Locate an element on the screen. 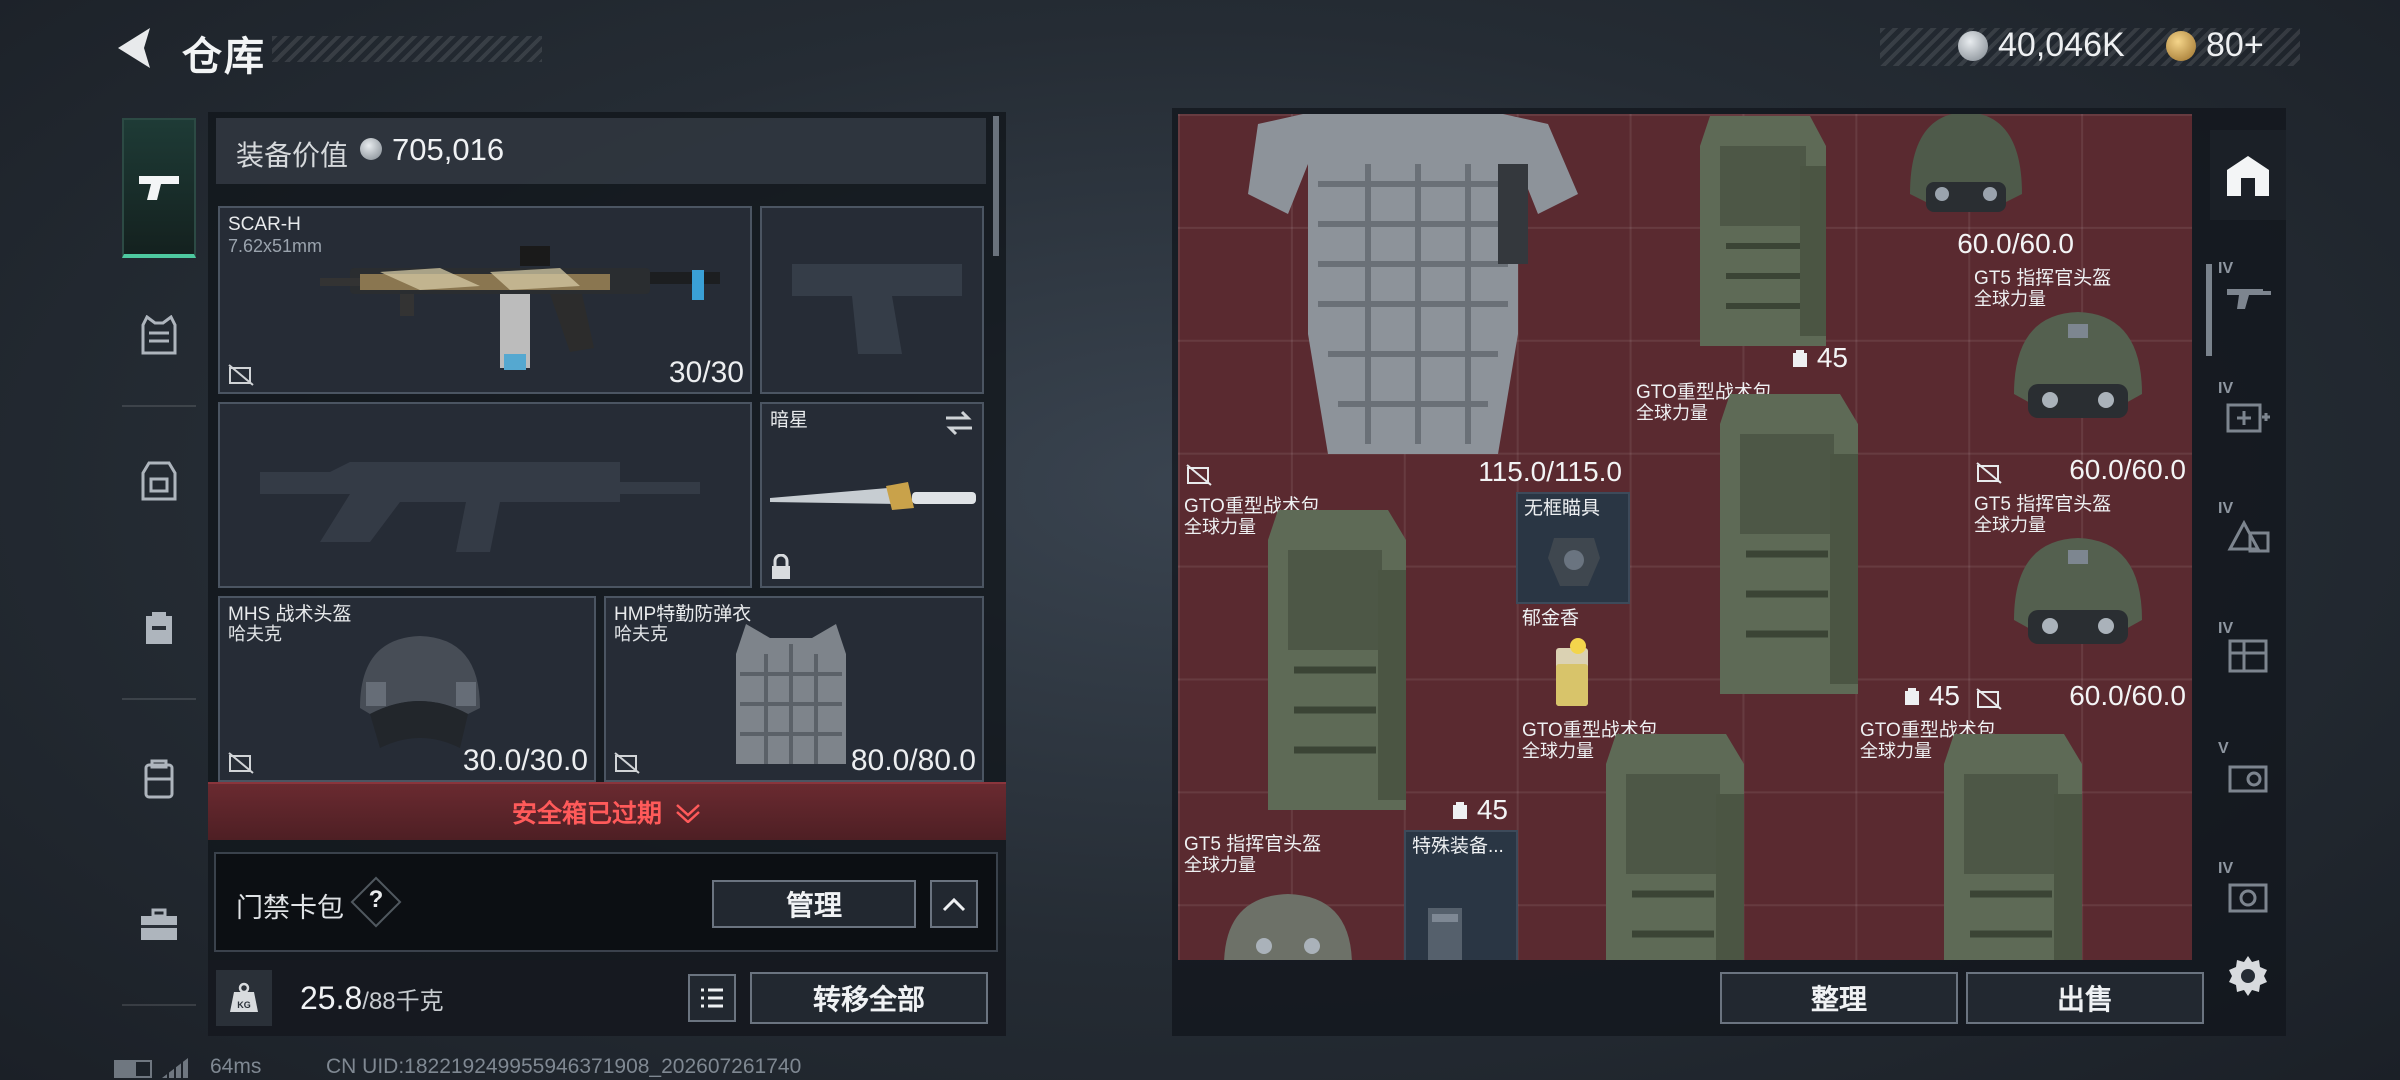 This screenshot has height=1080, width=2400. item-name: 郁金香 is located at coordinates (1551, 618).